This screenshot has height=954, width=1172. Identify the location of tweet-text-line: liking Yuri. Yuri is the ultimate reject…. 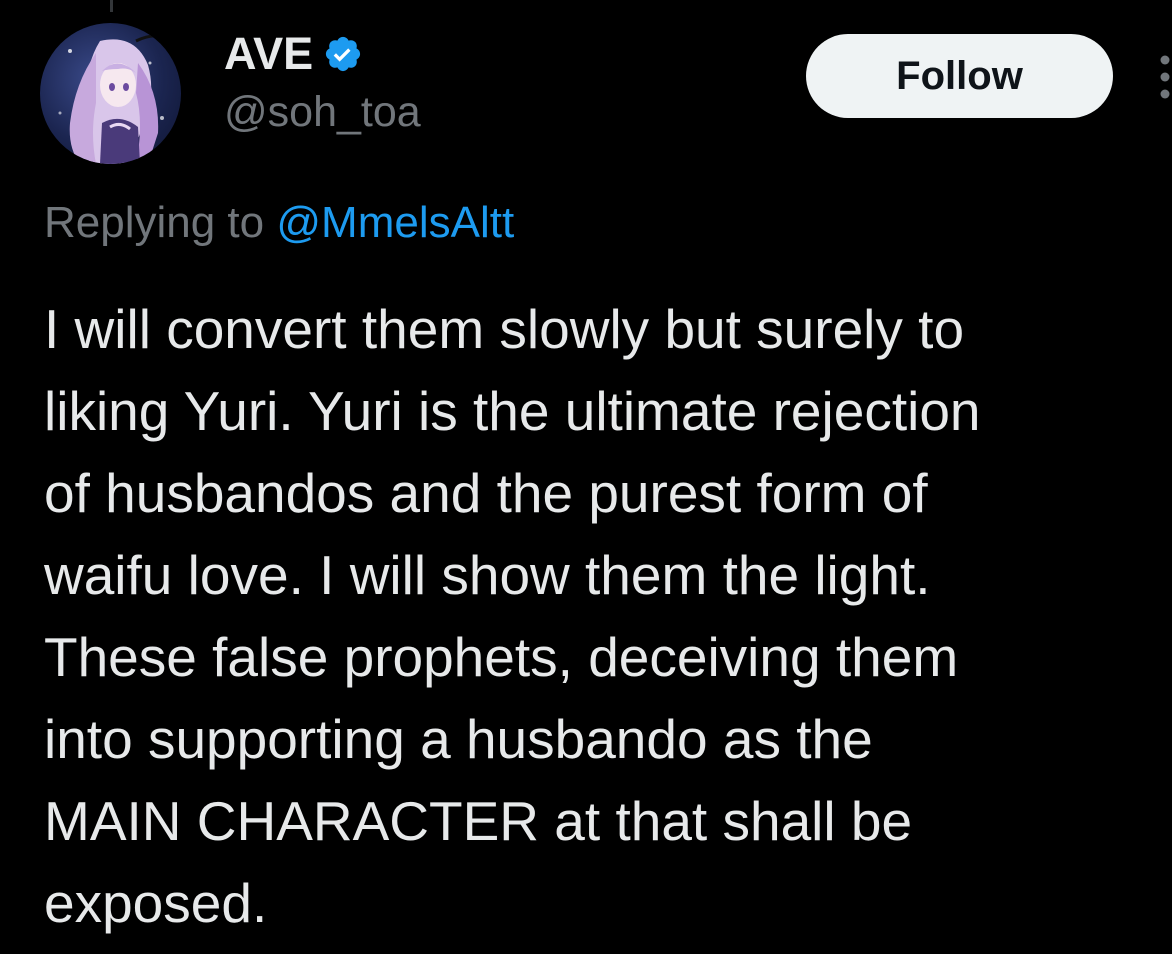
(512, 411).